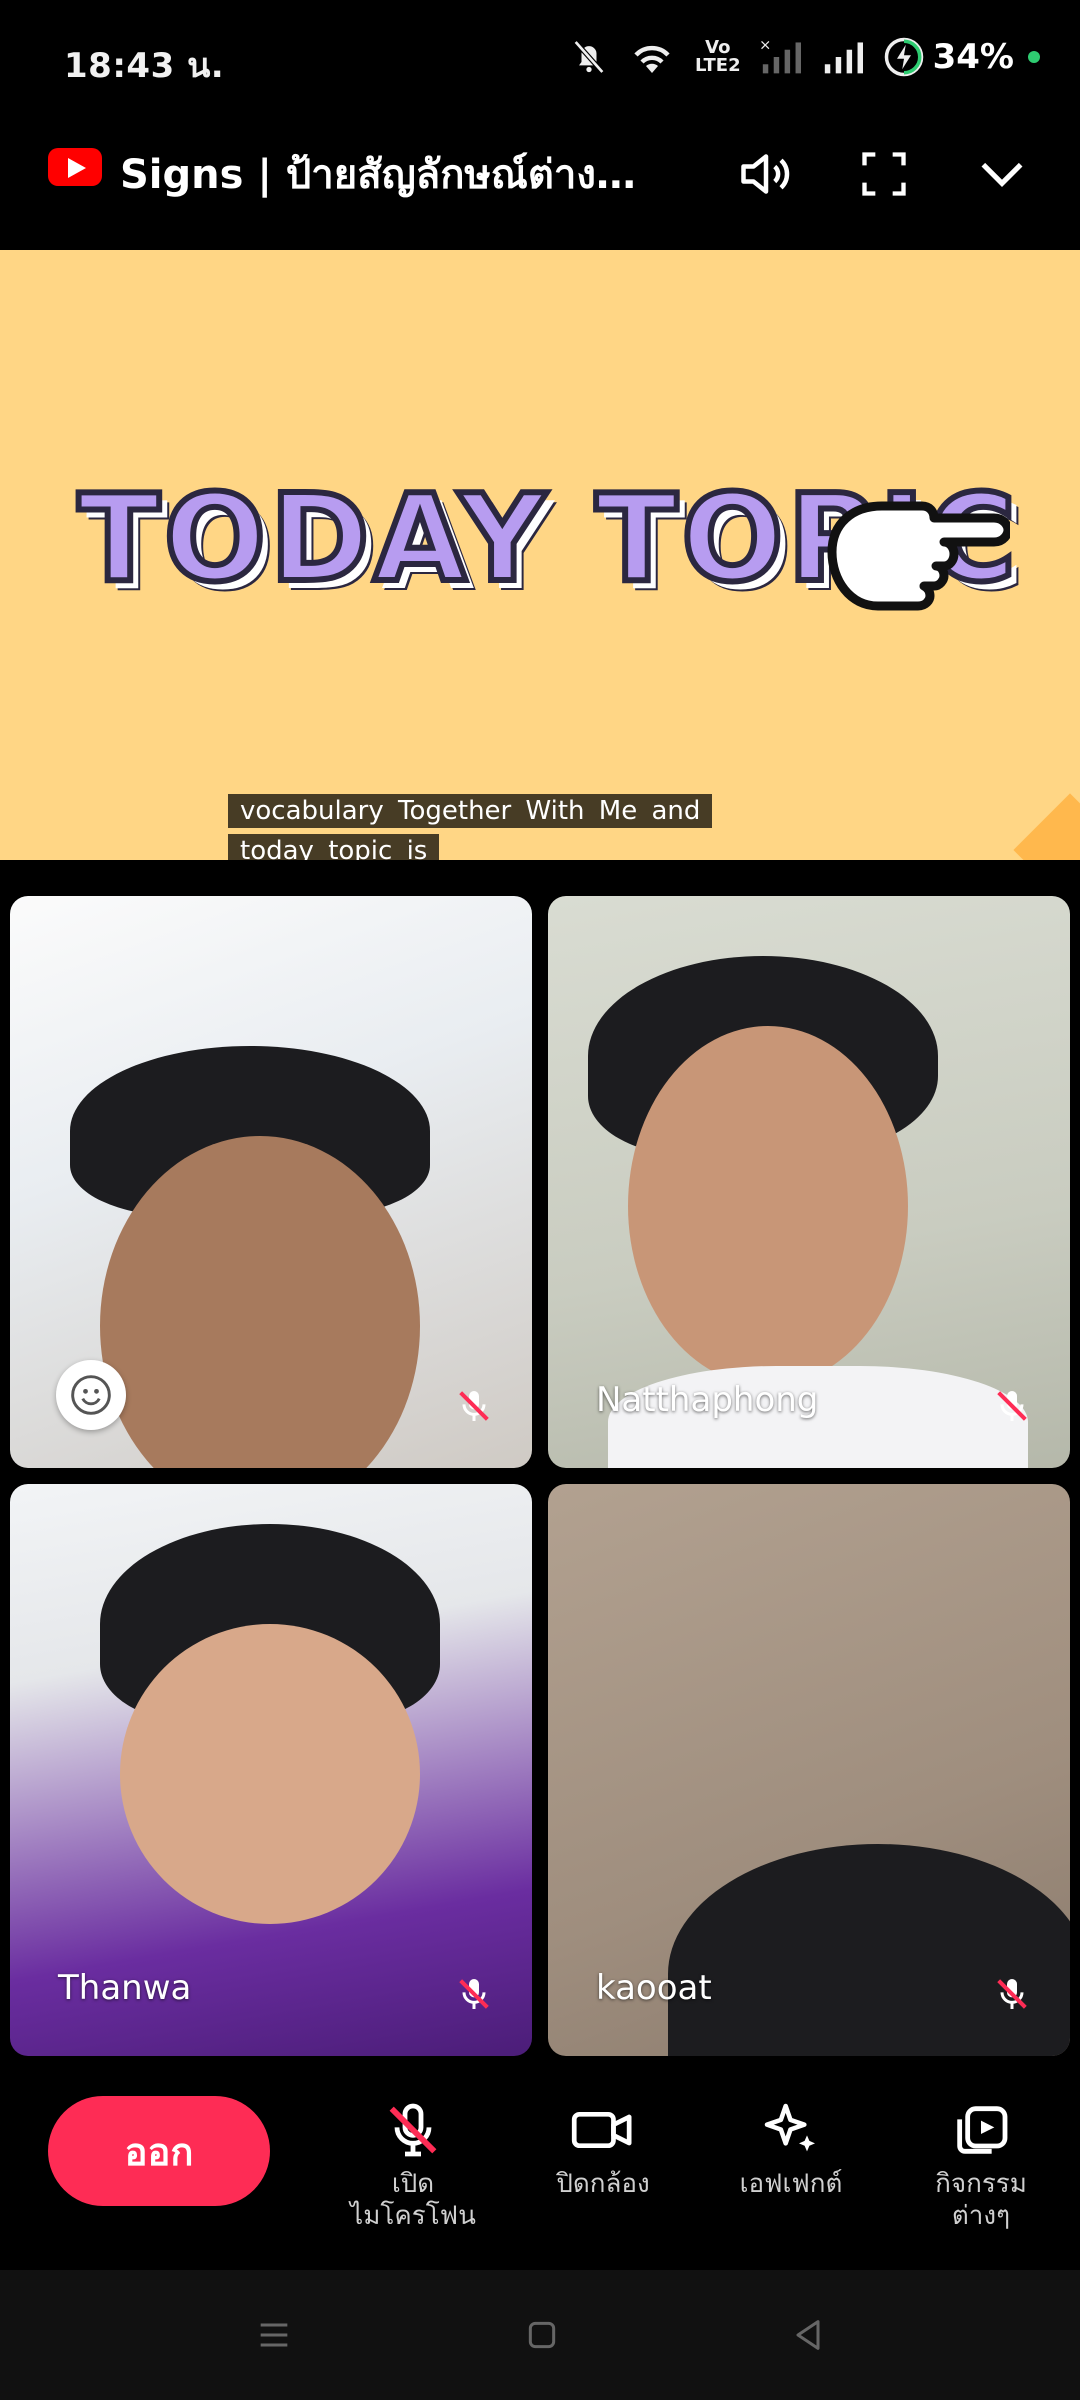 The width and height of the screenshot is (1080, 2400). I want to click on camera-label: ปิดกล้อง, so click(603, 2184).